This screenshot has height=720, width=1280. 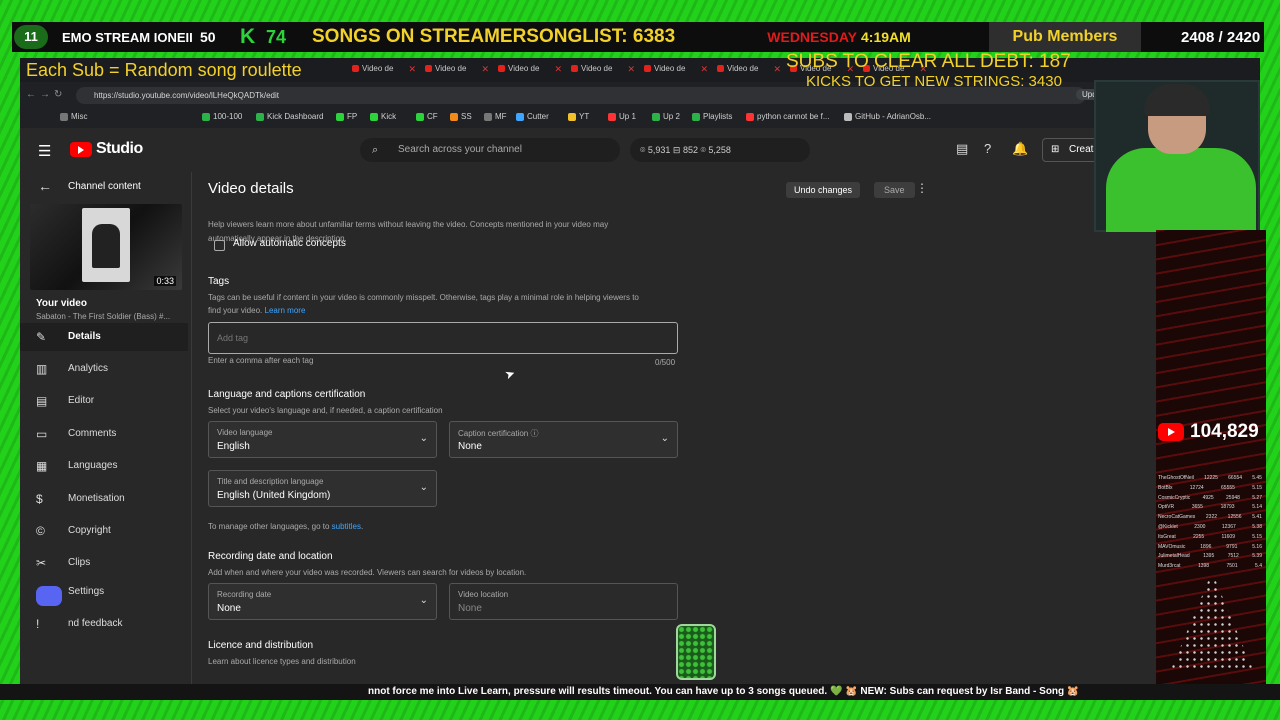 What do you see at coordinates (1165, 487) in the screenshot?
I see `leaderboard-cell: BotBlx` at bounding box center [1165, 487].